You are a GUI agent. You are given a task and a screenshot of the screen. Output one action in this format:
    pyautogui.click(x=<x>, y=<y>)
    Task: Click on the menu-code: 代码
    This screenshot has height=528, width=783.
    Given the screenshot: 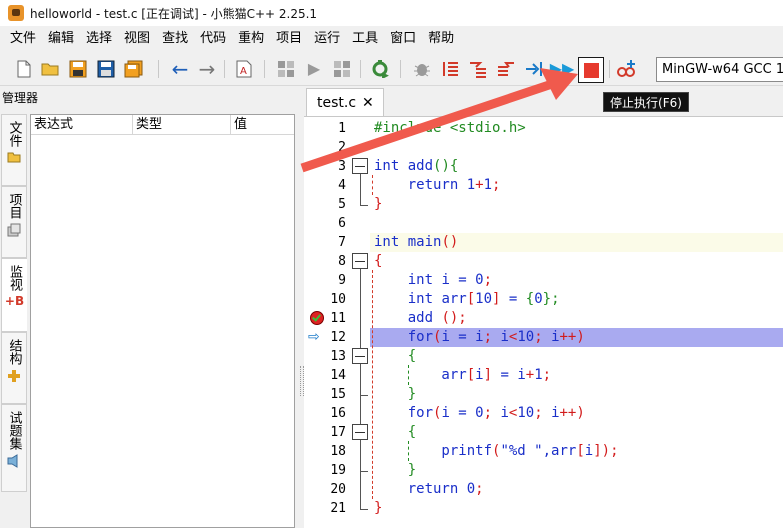 What is the action you would take?
    pyautogui.click(x=213, y=39)
    